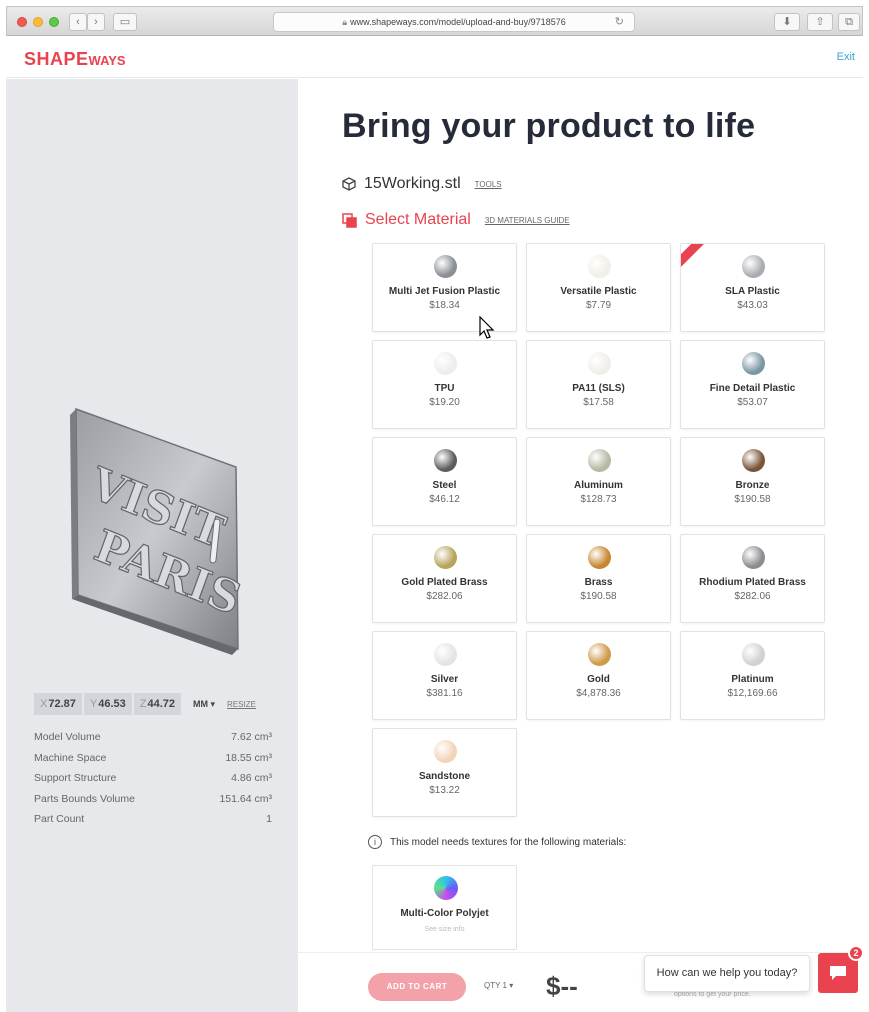  Describe the element at coordinates (156, 529) in the screenshot. I see `model-3d-preview: VISIT PARIS` at that location.